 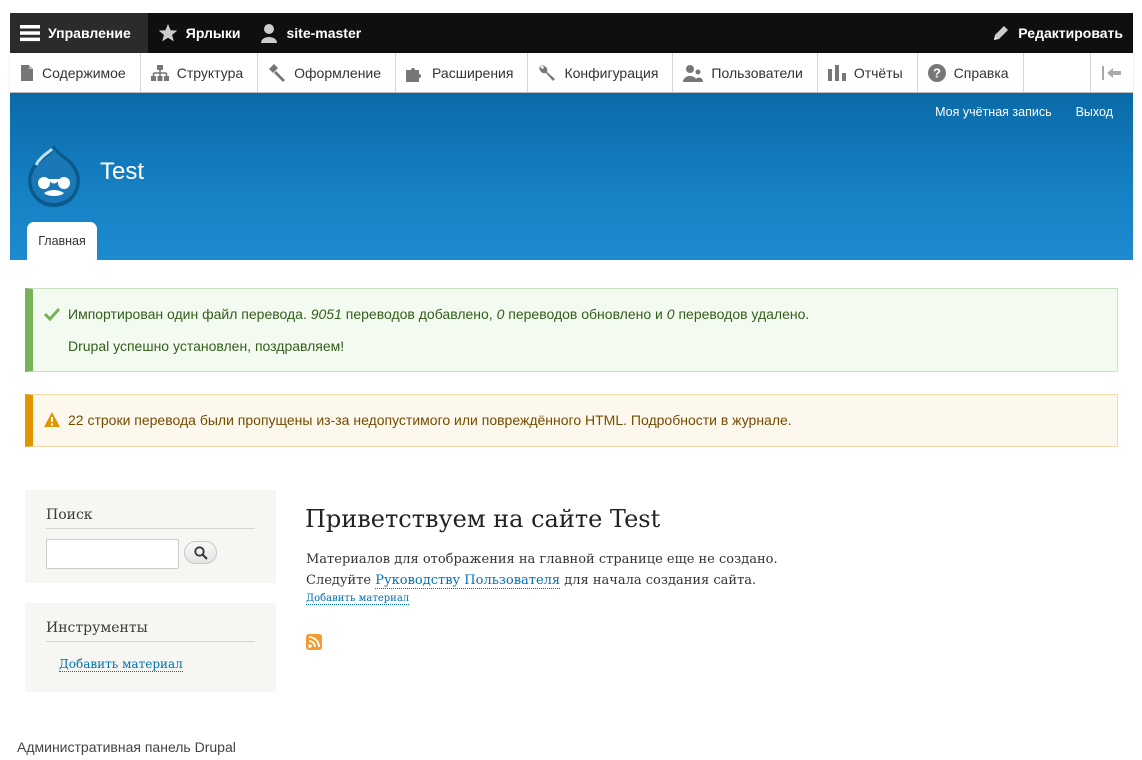 What do you see at coordinates (89, 33) in the screenshot?
I see `manage-label: Управление` at bounding box center [89, 33].